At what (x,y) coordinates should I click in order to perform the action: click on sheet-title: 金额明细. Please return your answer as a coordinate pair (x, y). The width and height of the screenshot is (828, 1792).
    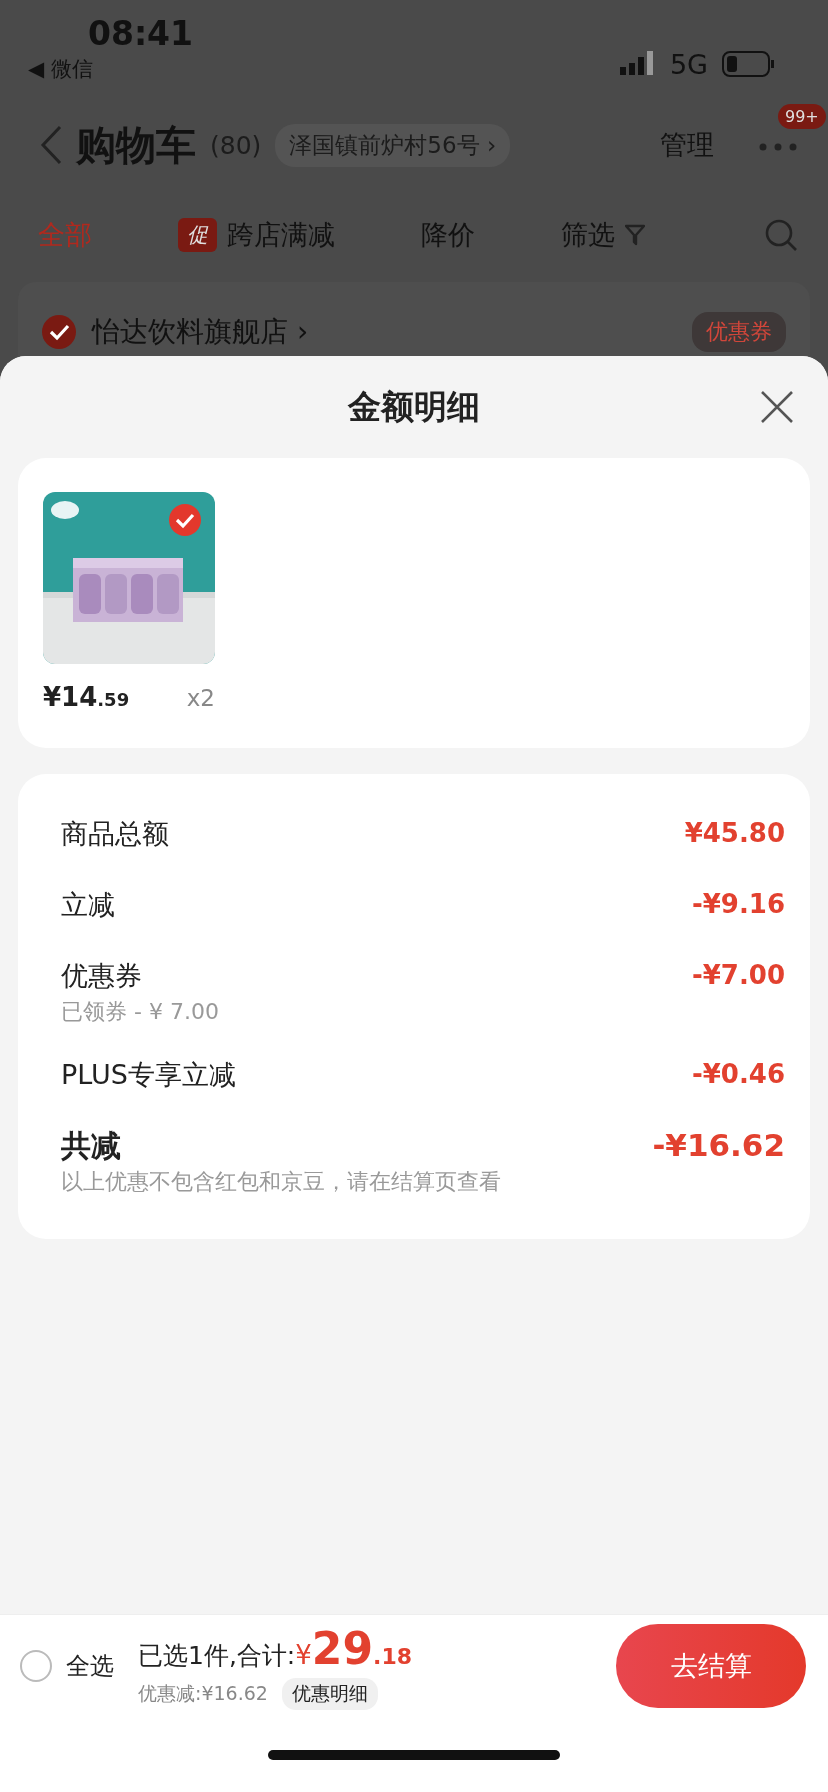
    Looking at the image, I should click on (414, 406).